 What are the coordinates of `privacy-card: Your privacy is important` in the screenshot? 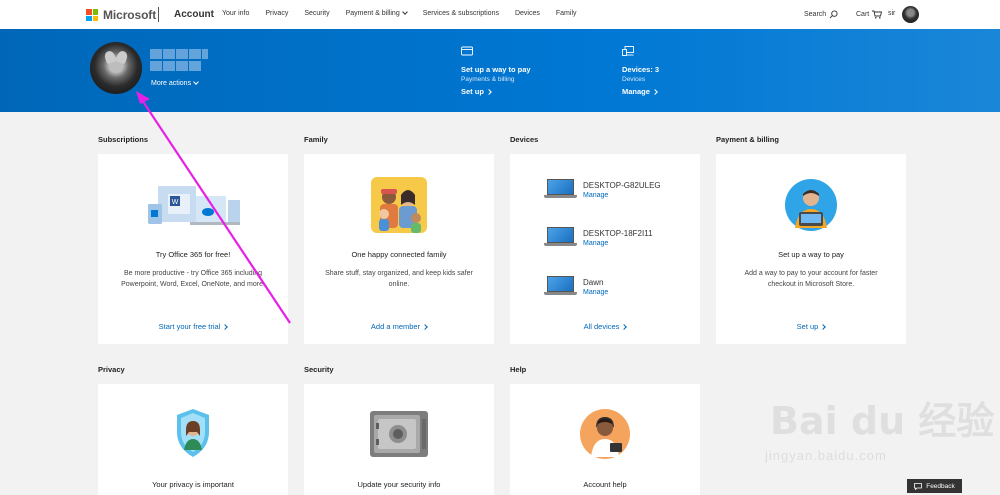 It's located at (193, 439).